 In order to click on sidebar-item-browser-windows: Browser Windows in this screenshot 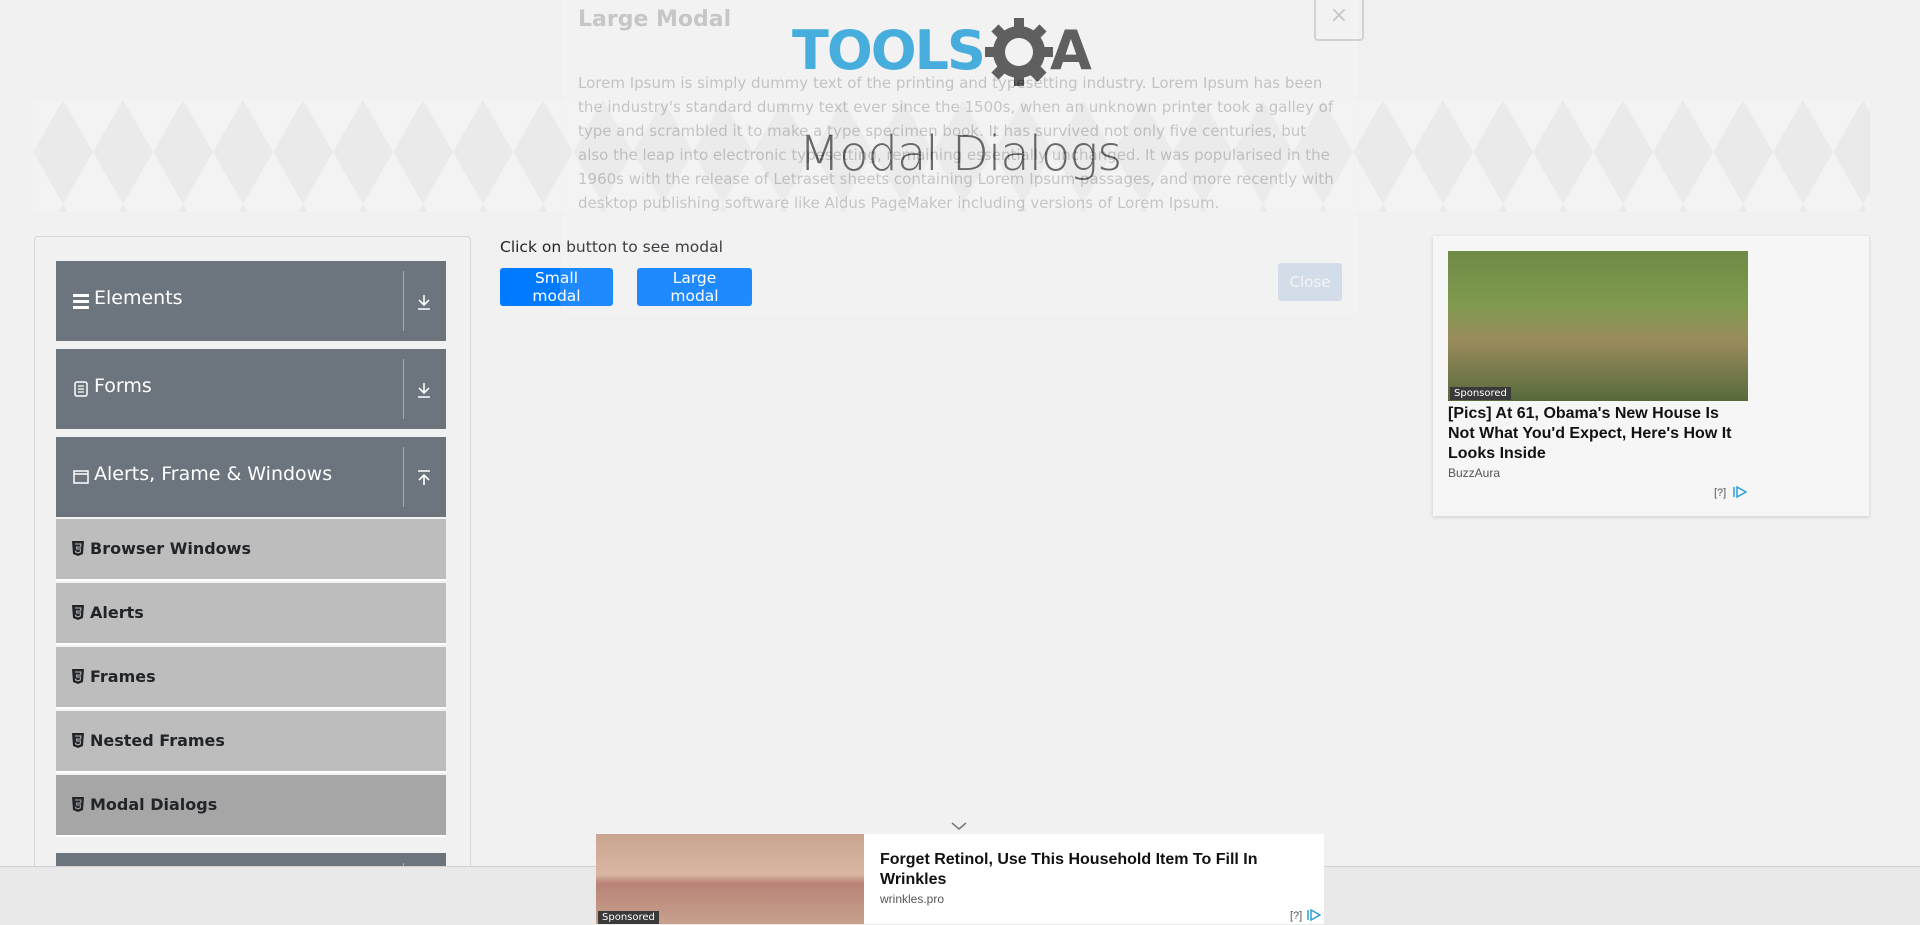, I will do `click(251, 550)`.